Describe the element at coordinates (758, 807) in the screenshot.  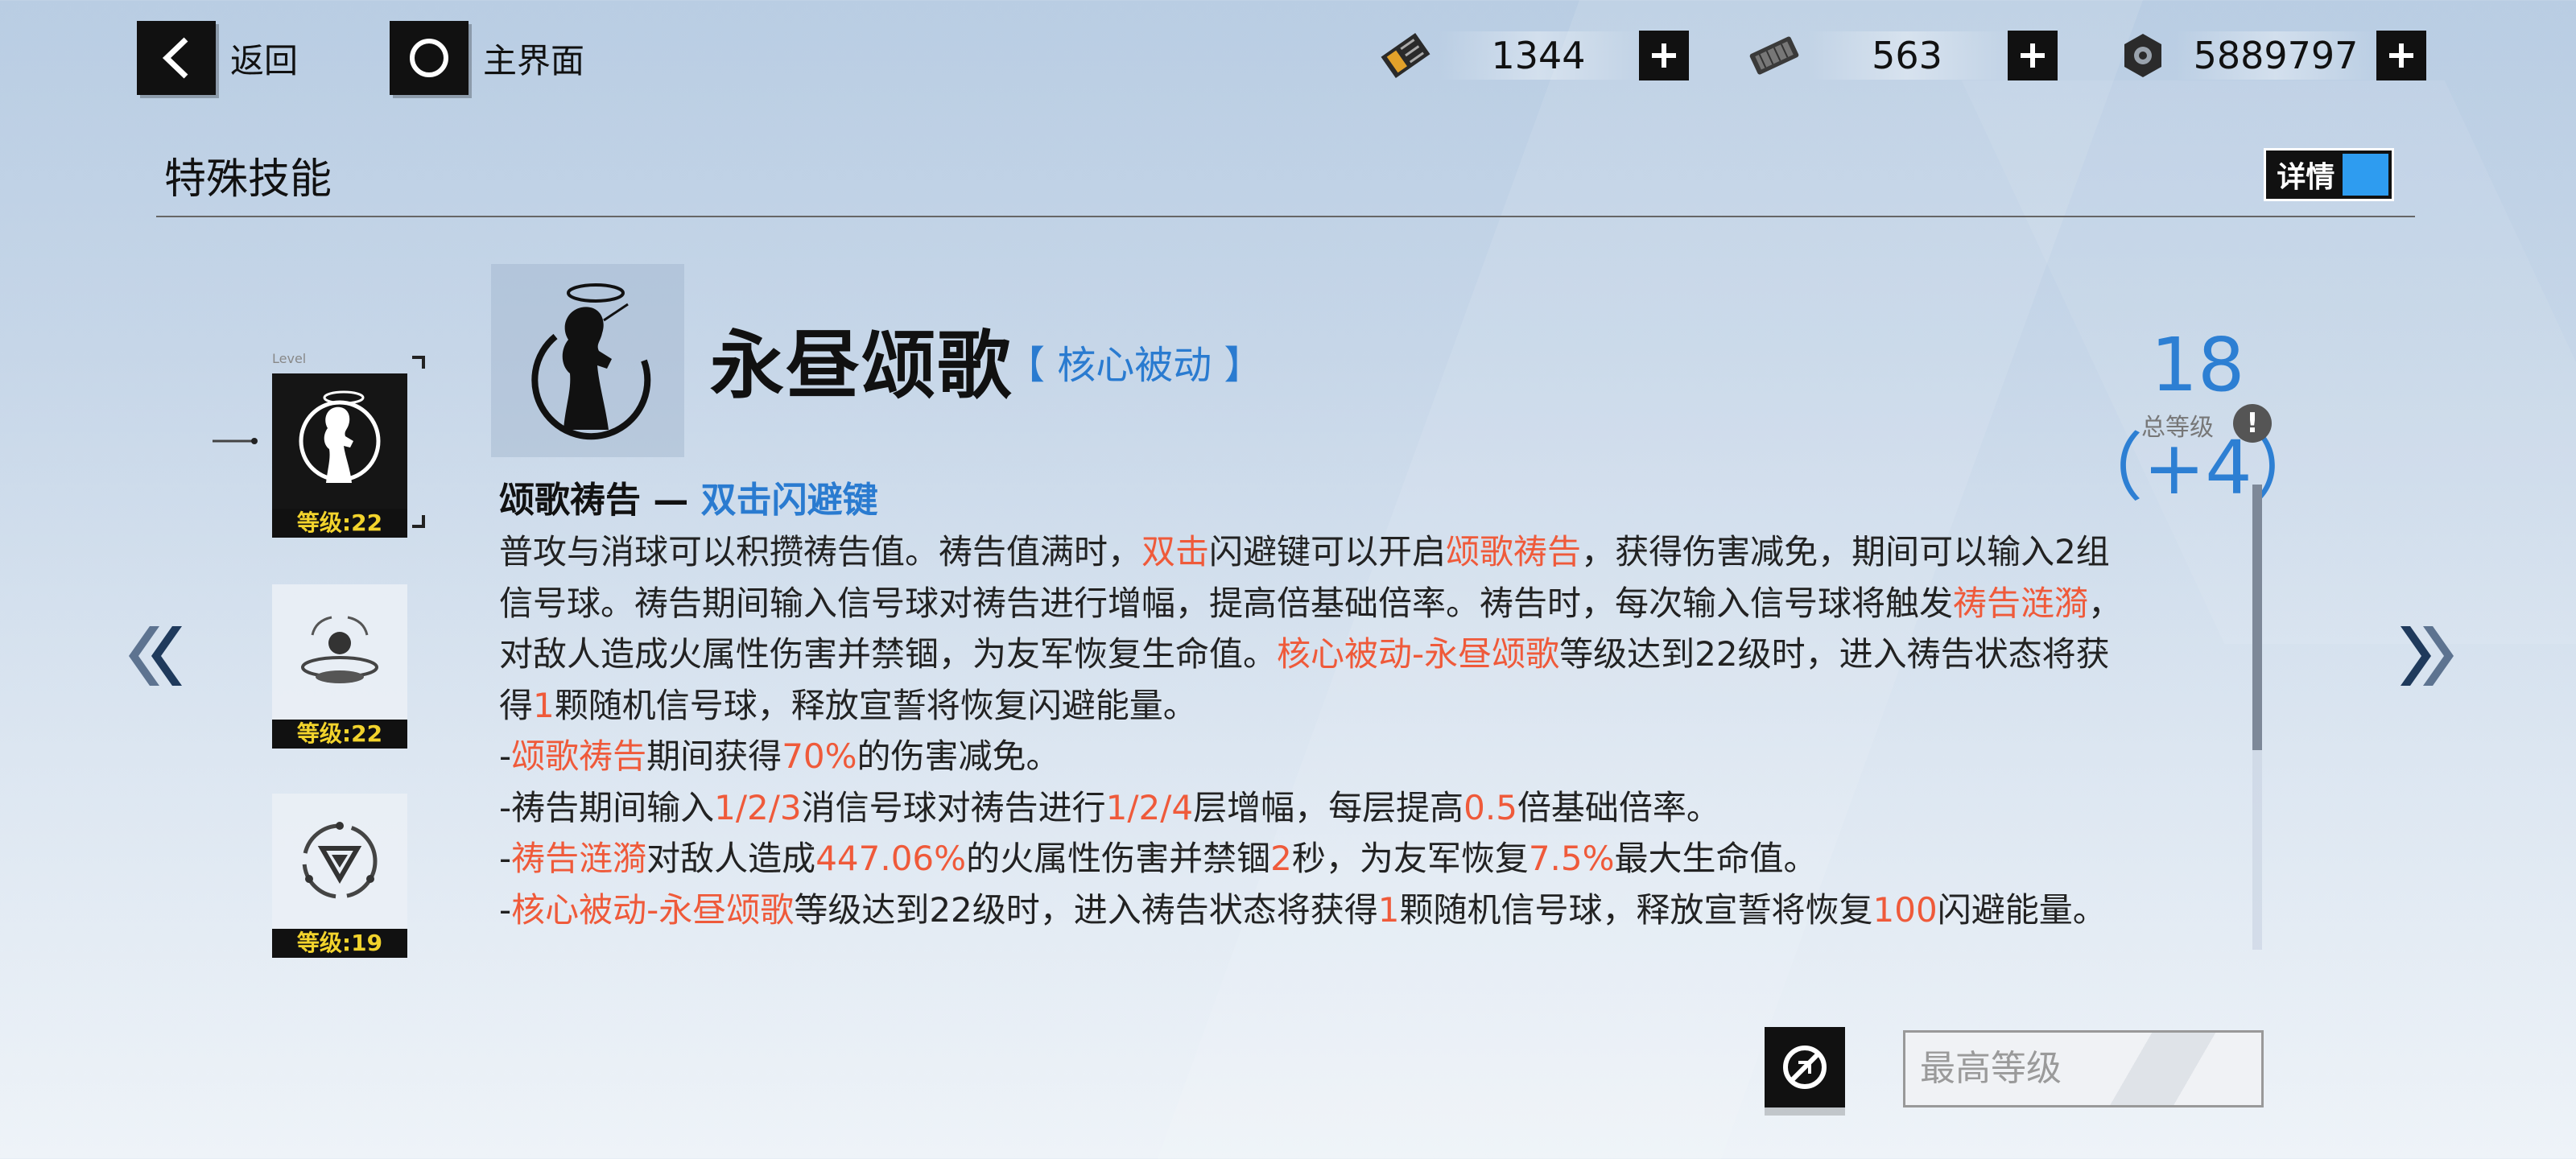
I see `highlight-text: 1/2/3` at that location.